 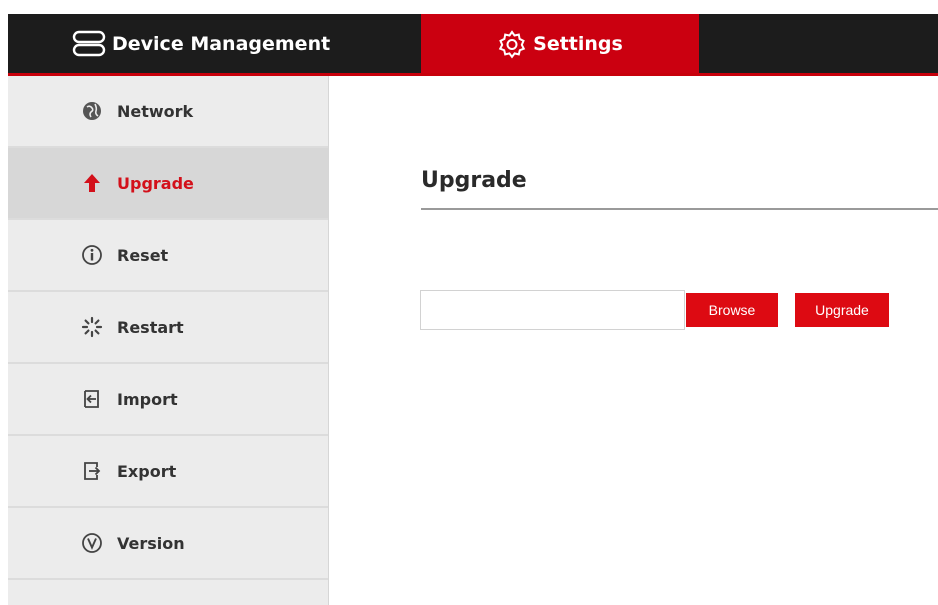 I want to click on sidebar-item-network: Network, so click(x=168, y=112).